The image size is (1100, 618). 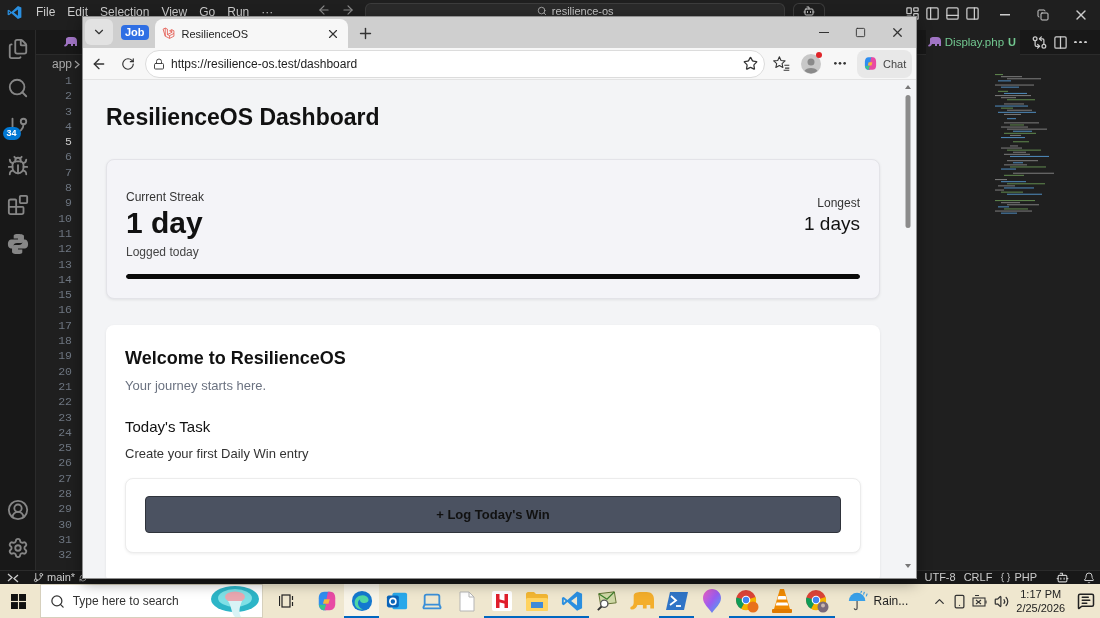 I want to click on document-icon, so click(x=466, y=601).